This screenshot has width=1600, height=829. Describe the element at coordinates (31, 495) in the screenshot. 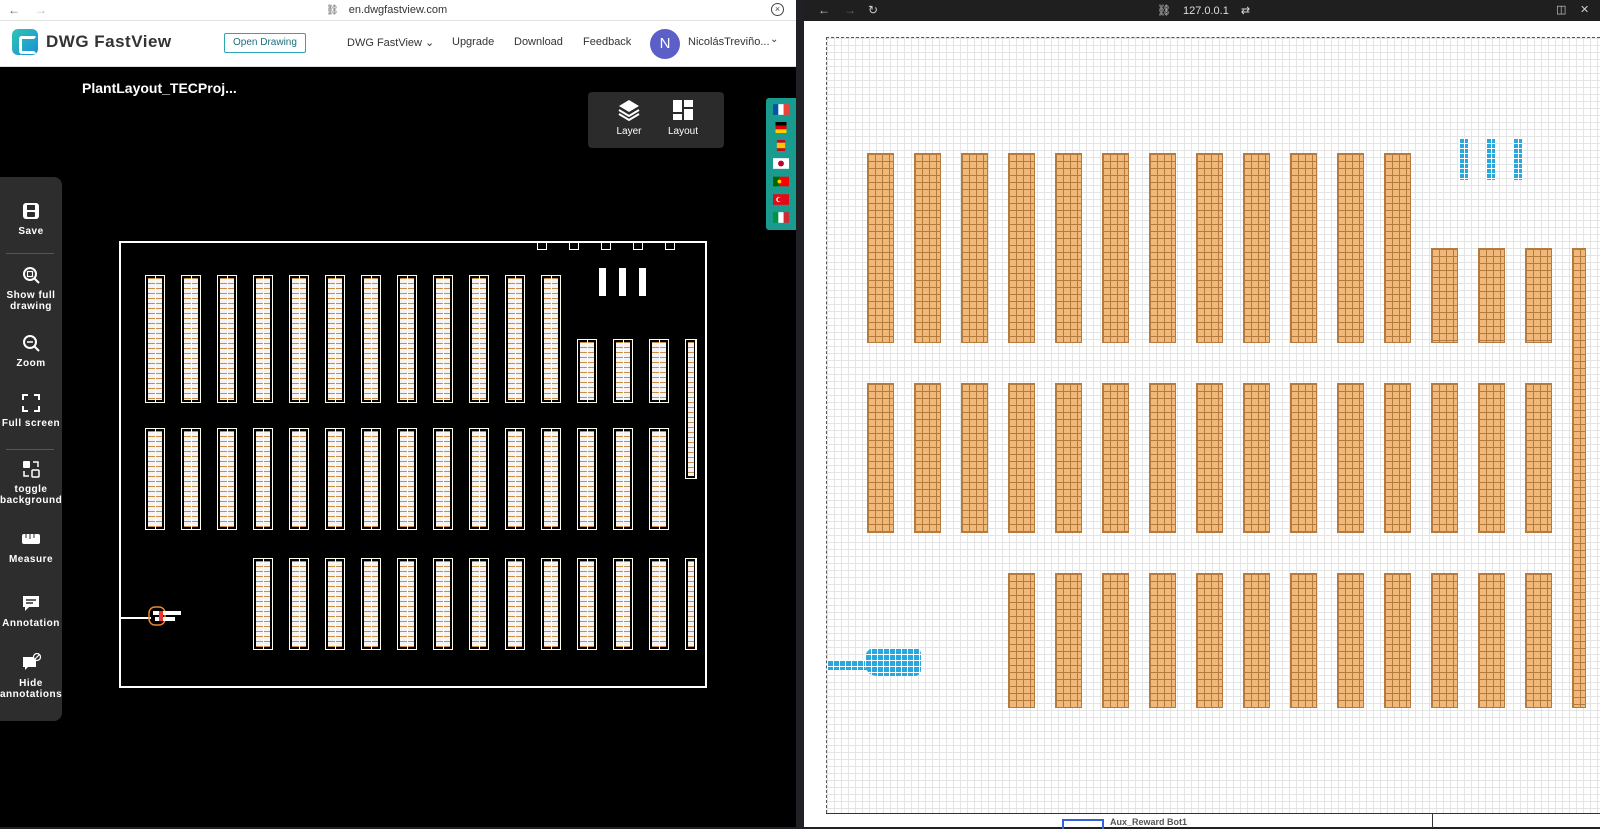

I see `toggle-background-label: toggle background` at that location.